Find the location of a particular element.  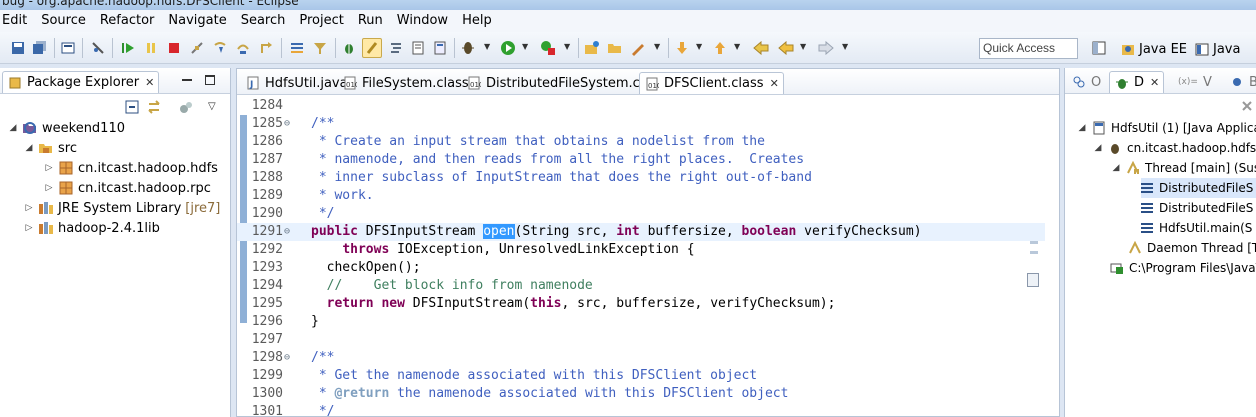

code-line: 1297 is located at coordinates (641, 340).